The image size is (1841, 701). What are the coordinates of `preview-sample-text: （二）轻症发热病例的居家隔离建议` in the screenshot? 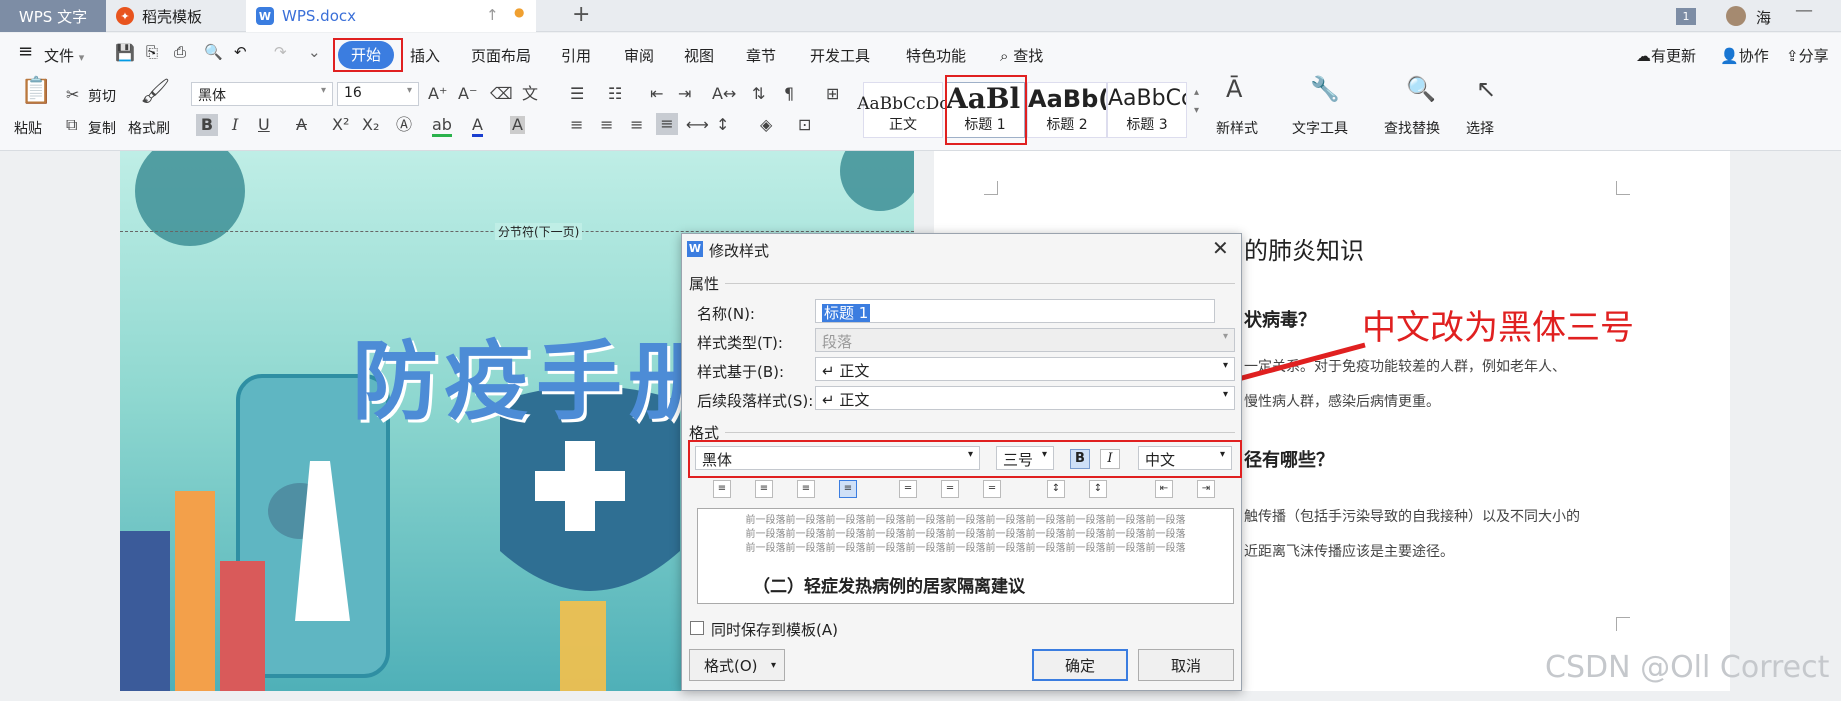 It's located at (889, 587).